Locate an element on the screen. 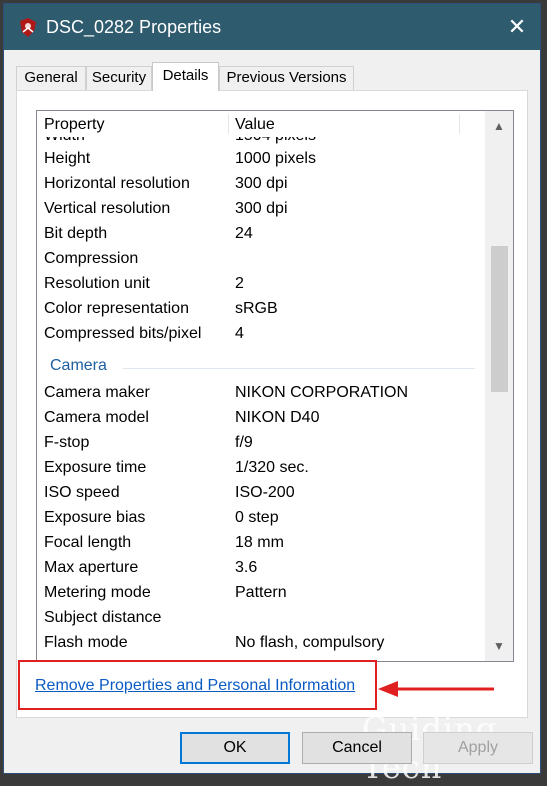  property-value: 3.6 is located at coordinates (246, 567).